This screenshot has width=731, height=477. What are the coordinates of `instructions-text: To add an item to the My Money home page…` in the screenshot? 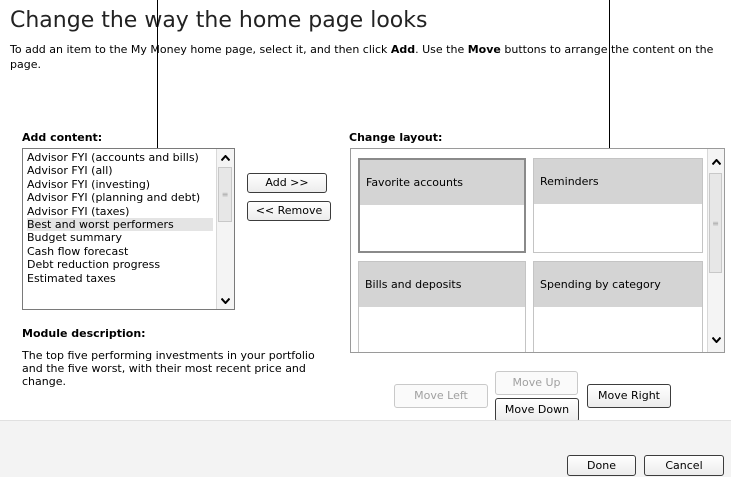 It's located at (362, 57).